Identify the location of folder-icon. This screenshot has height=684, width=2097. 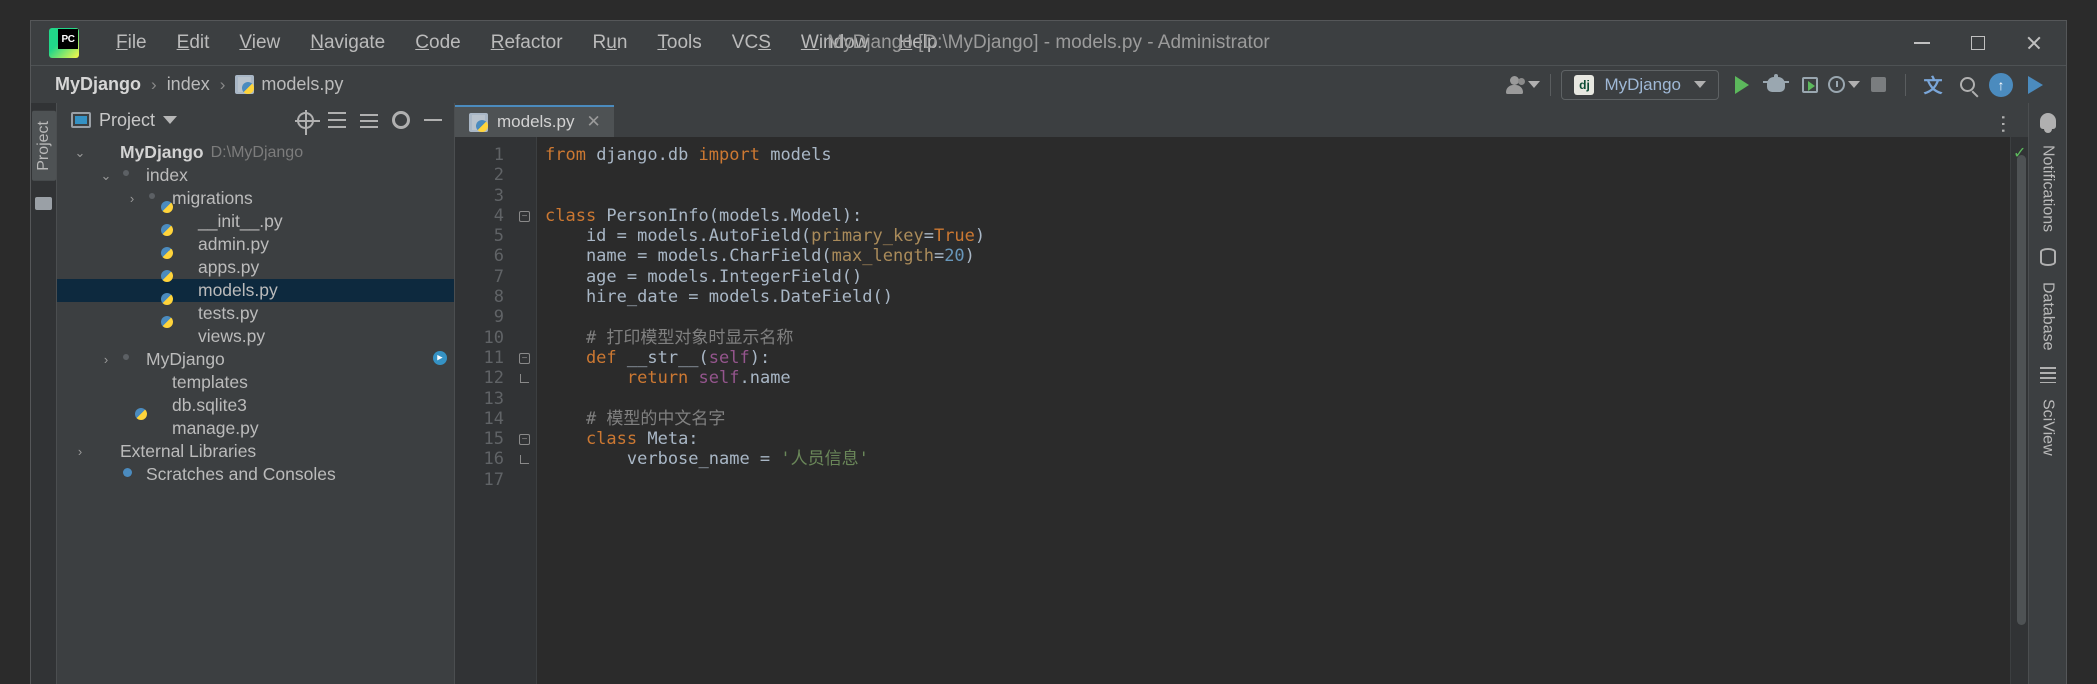
(43, 203).